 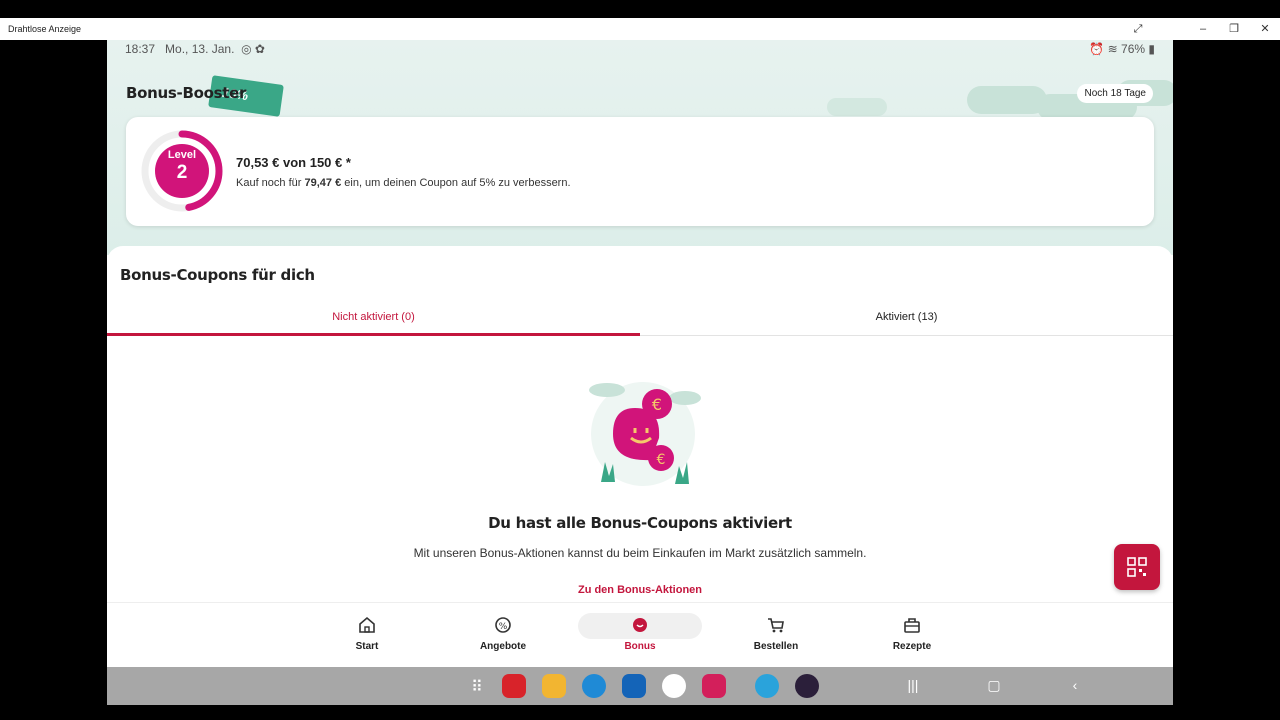 I want to click on back-button: ‹, so click(x=1075, y=685).